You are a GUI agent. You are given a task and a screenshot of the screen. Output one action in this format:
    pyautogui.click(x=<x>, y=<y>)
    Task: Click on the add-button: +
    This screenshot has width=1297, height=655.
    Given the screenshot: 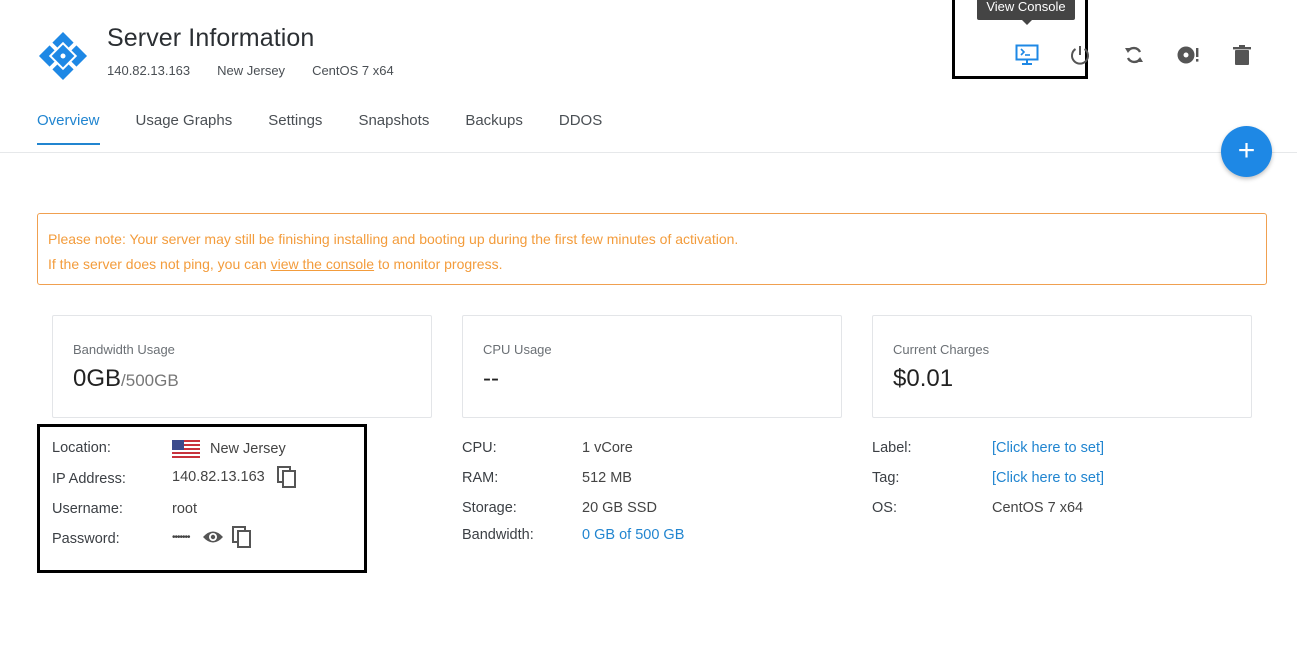 What is the action you would take?
    pyautogui.click(x=1246, y=151)
    